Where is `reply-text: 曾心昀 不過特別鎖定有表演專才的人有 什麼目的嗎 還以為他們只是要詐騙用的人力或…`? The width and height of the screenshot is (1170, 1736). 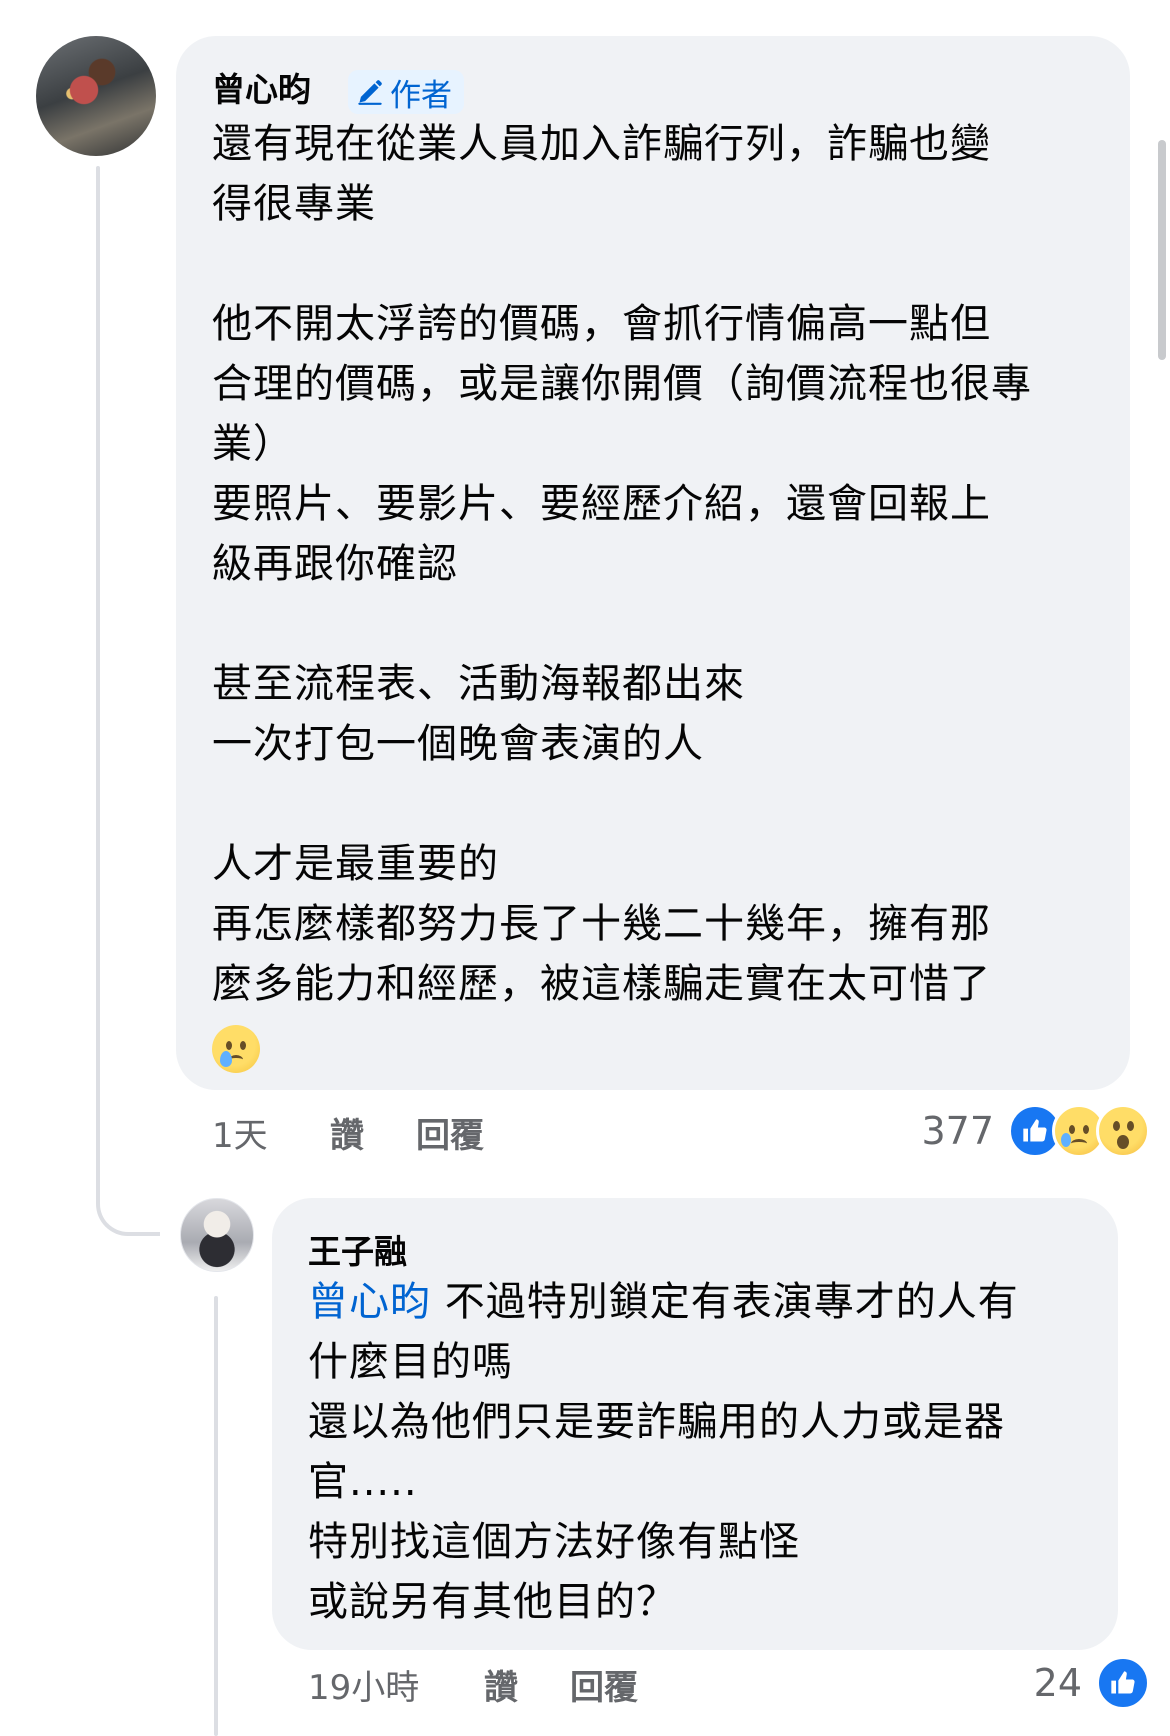
reply-text: 曾心昀 不過特別鎖定有表演專才的人有 什麼目的嗎 還以為他們只是要詐騙用的人力或… is located at coordinates (708, 1452).